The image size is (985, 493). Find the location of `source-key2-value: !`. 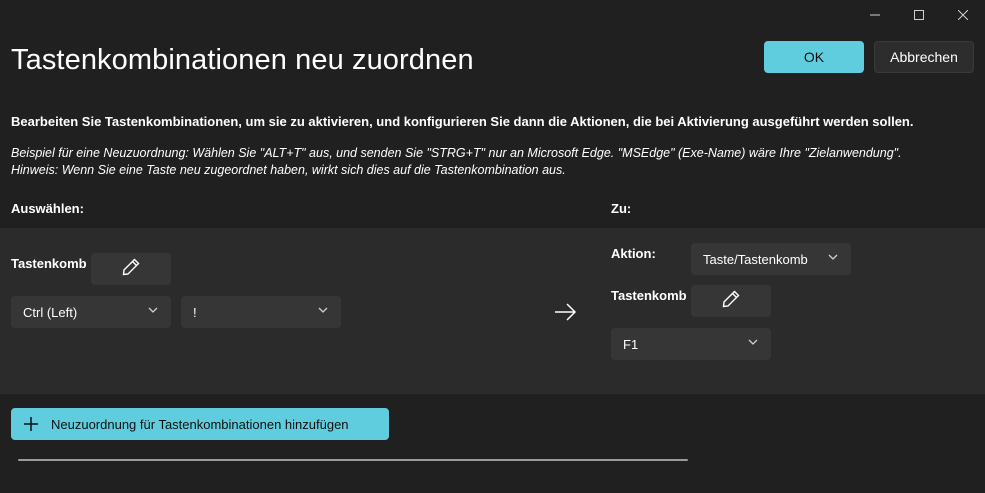

source-key2-value: ! is located at coordinates (195, 312).